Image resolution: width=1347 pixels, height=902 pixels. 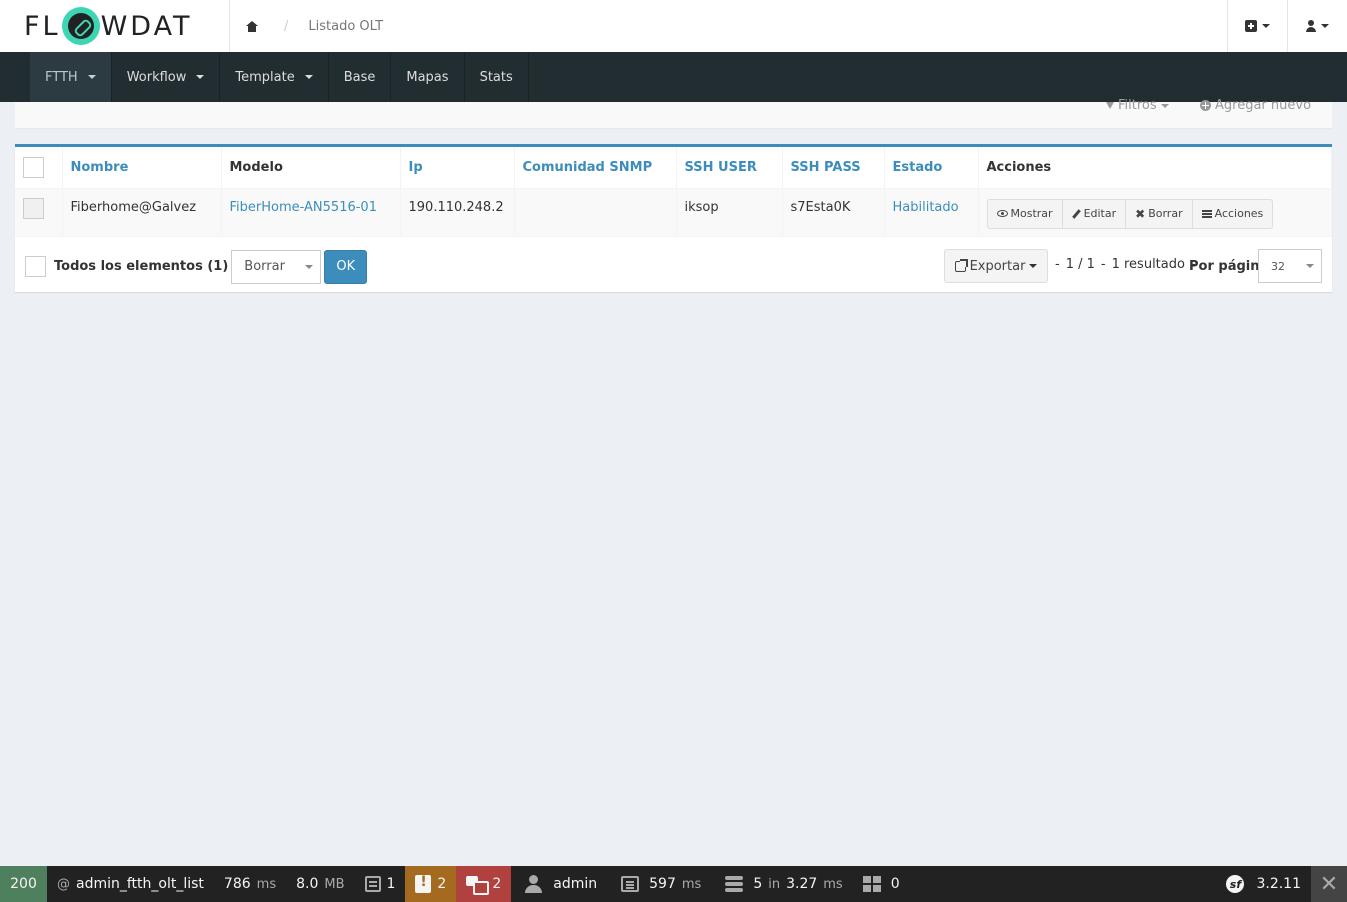 What do you see at coordinates (250, 884) in the screenshot?
I see `time-item: 786 ms` at bounding box center [250, 884].